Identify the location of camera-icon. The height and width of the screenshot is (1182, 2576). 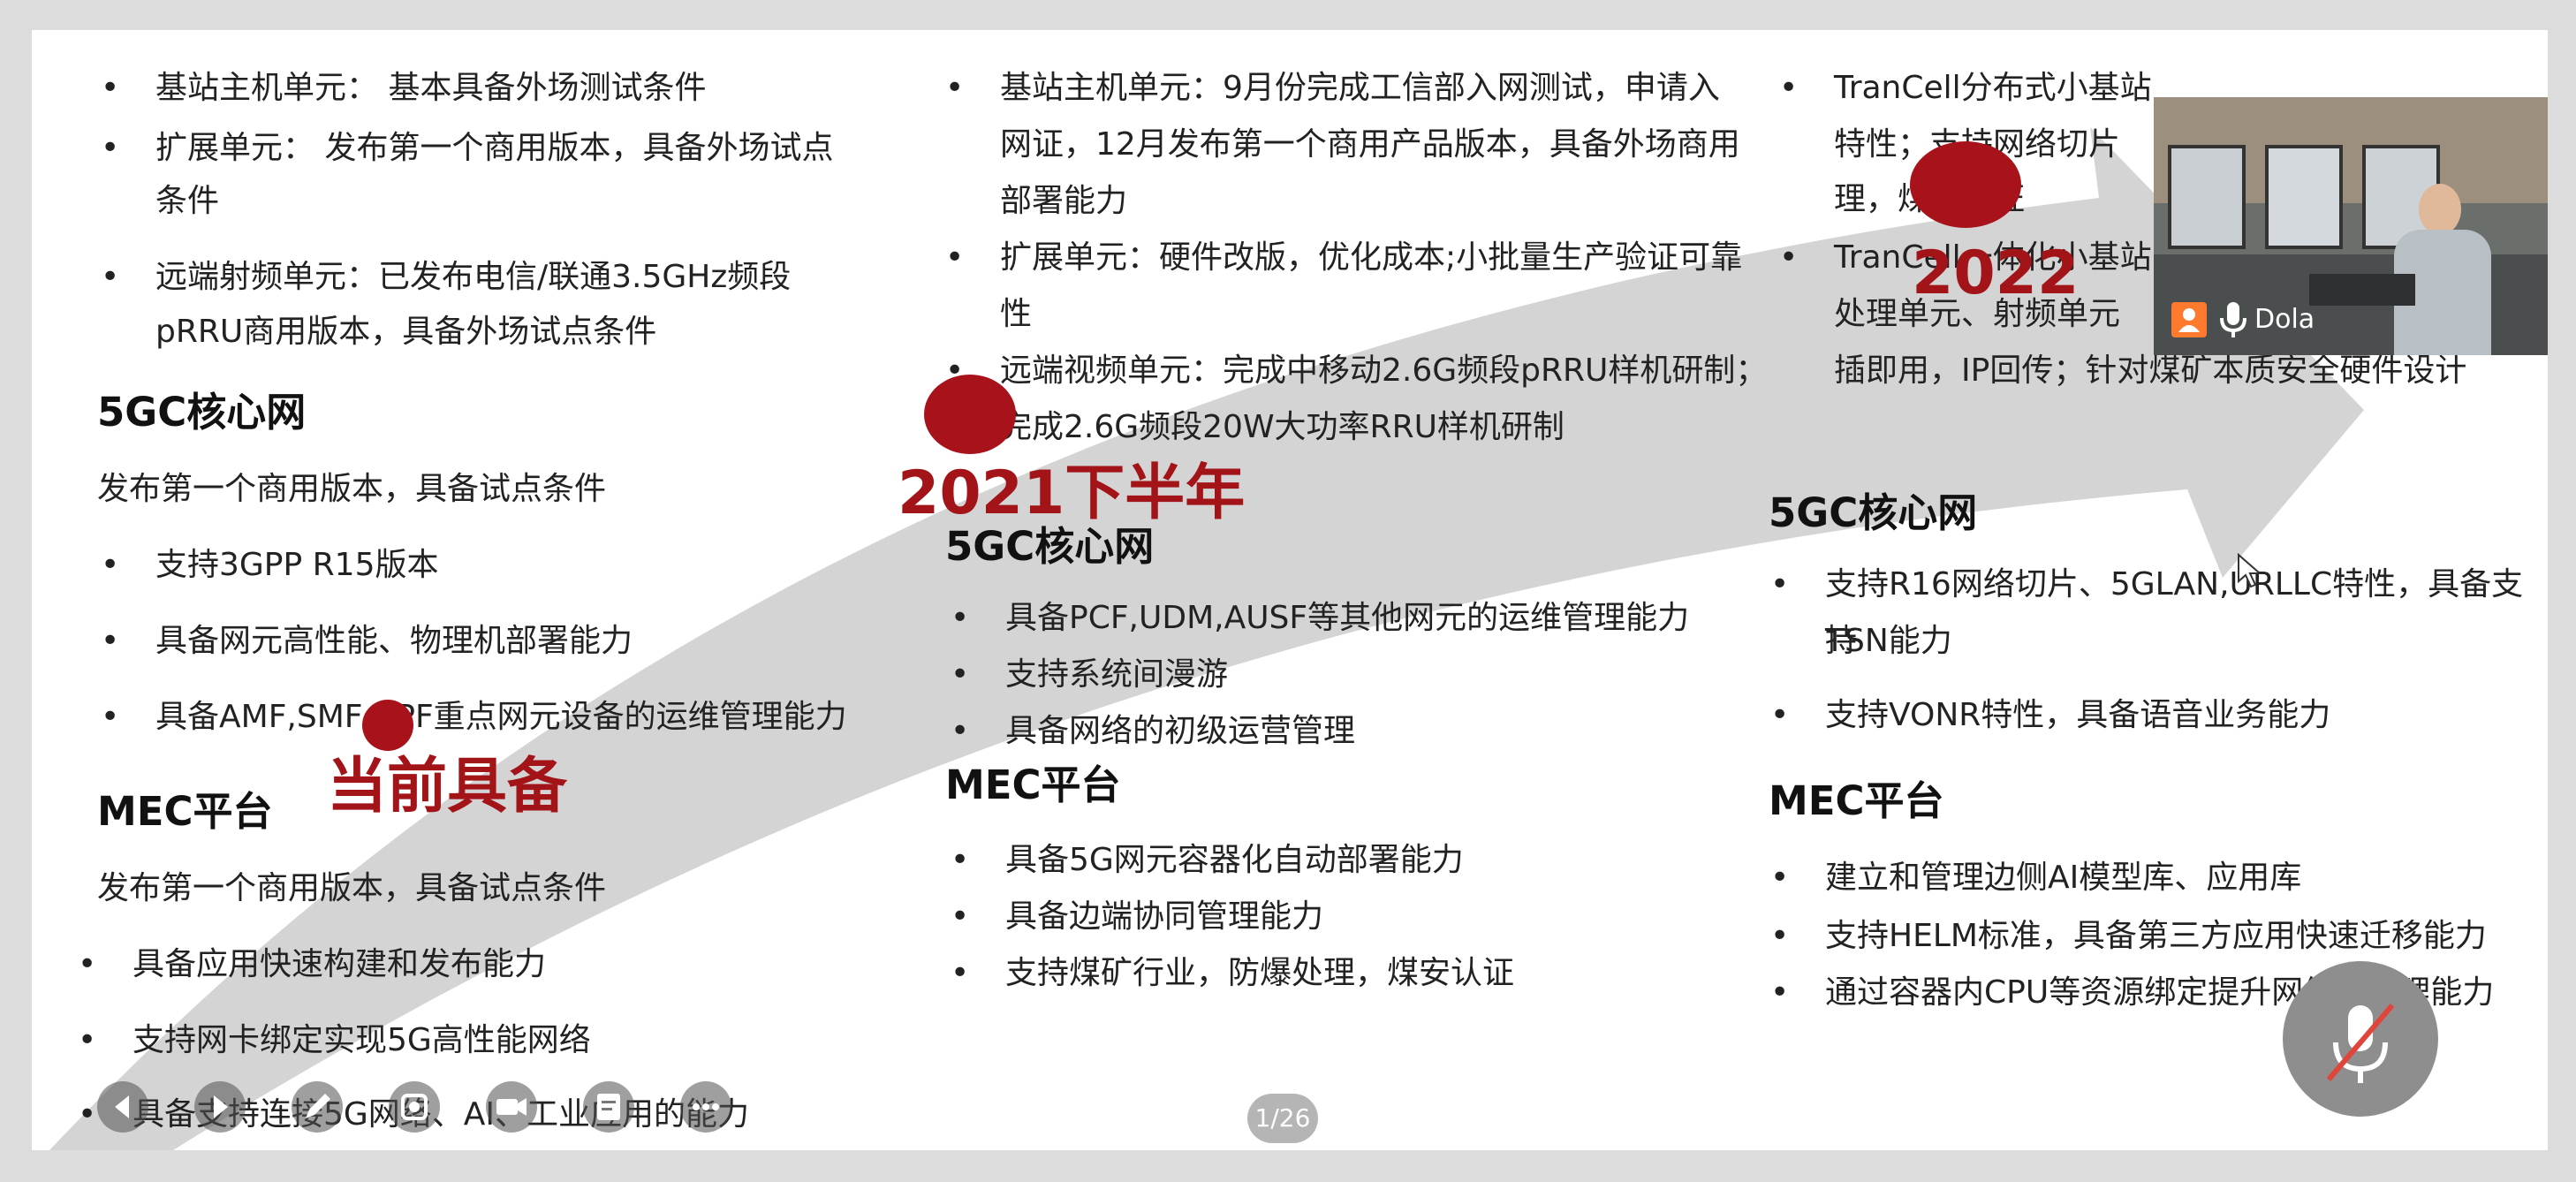
(511, 1107).